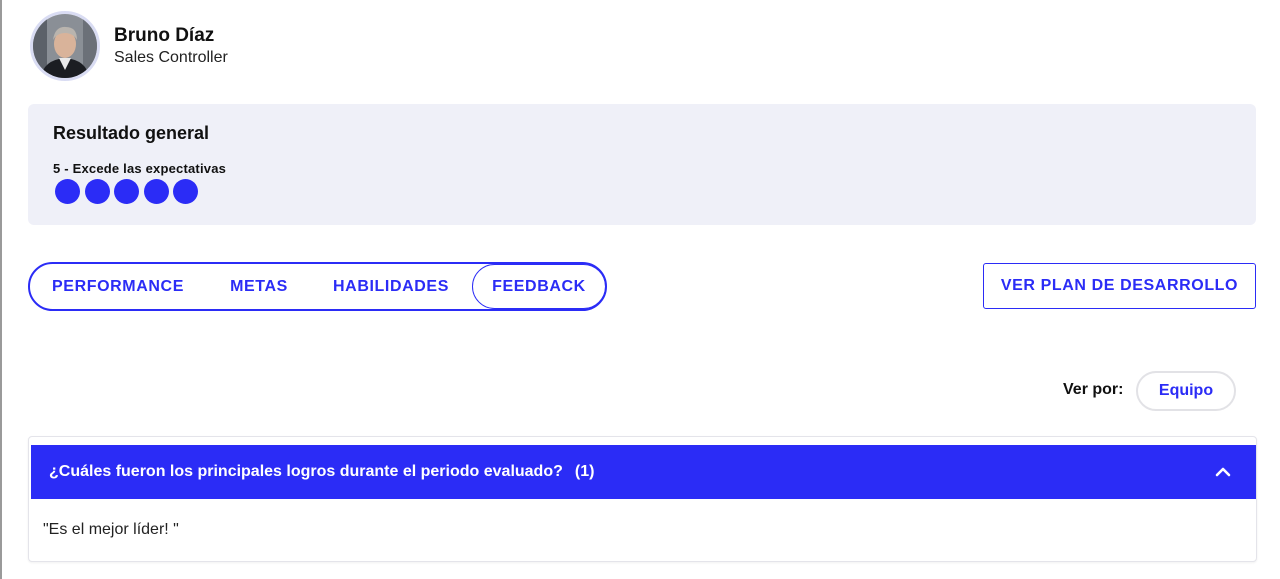  Describe the element at coordinates (164, 35) in the screenshot. I see `employee-name: Bruno Díaz` at that location.